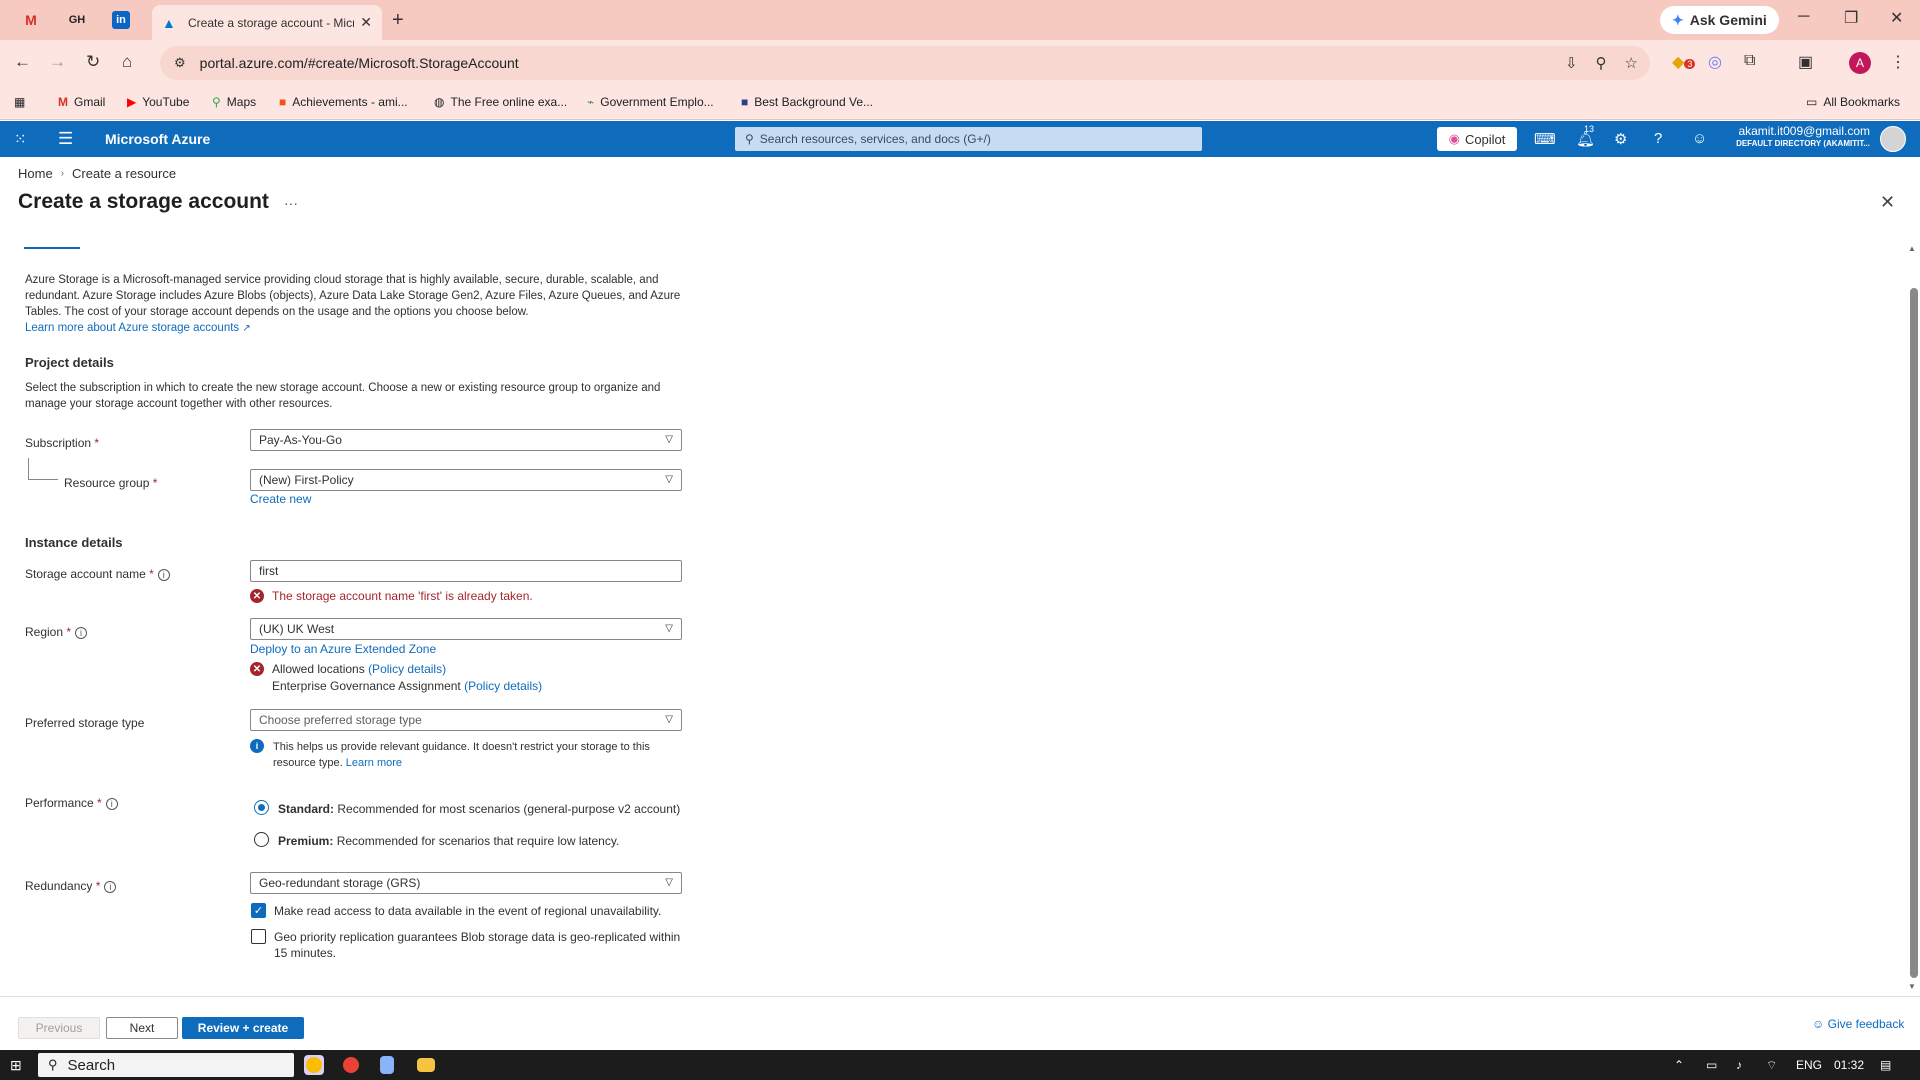 This screenshot has width=1920, height=1080. What do you see at coordinates (132, 328) in the screenshot?
I see `learn-more-storage-link: Learn more about Azure storage accounts` at bounding box center [132, 328].